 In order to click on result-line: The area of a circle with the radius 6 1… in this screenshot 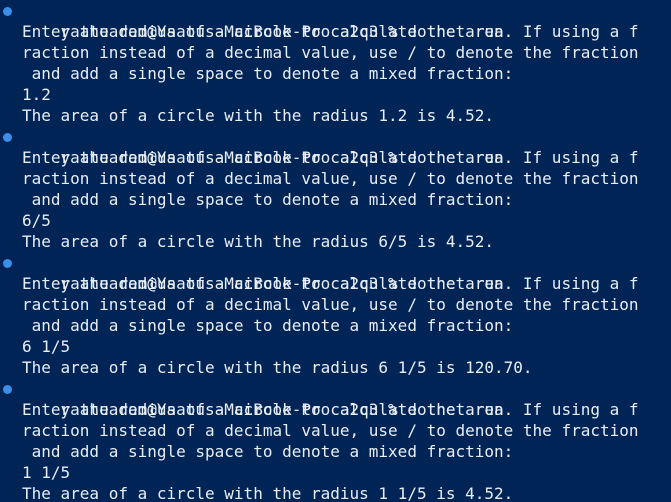, I will do `click(277, 367)`.